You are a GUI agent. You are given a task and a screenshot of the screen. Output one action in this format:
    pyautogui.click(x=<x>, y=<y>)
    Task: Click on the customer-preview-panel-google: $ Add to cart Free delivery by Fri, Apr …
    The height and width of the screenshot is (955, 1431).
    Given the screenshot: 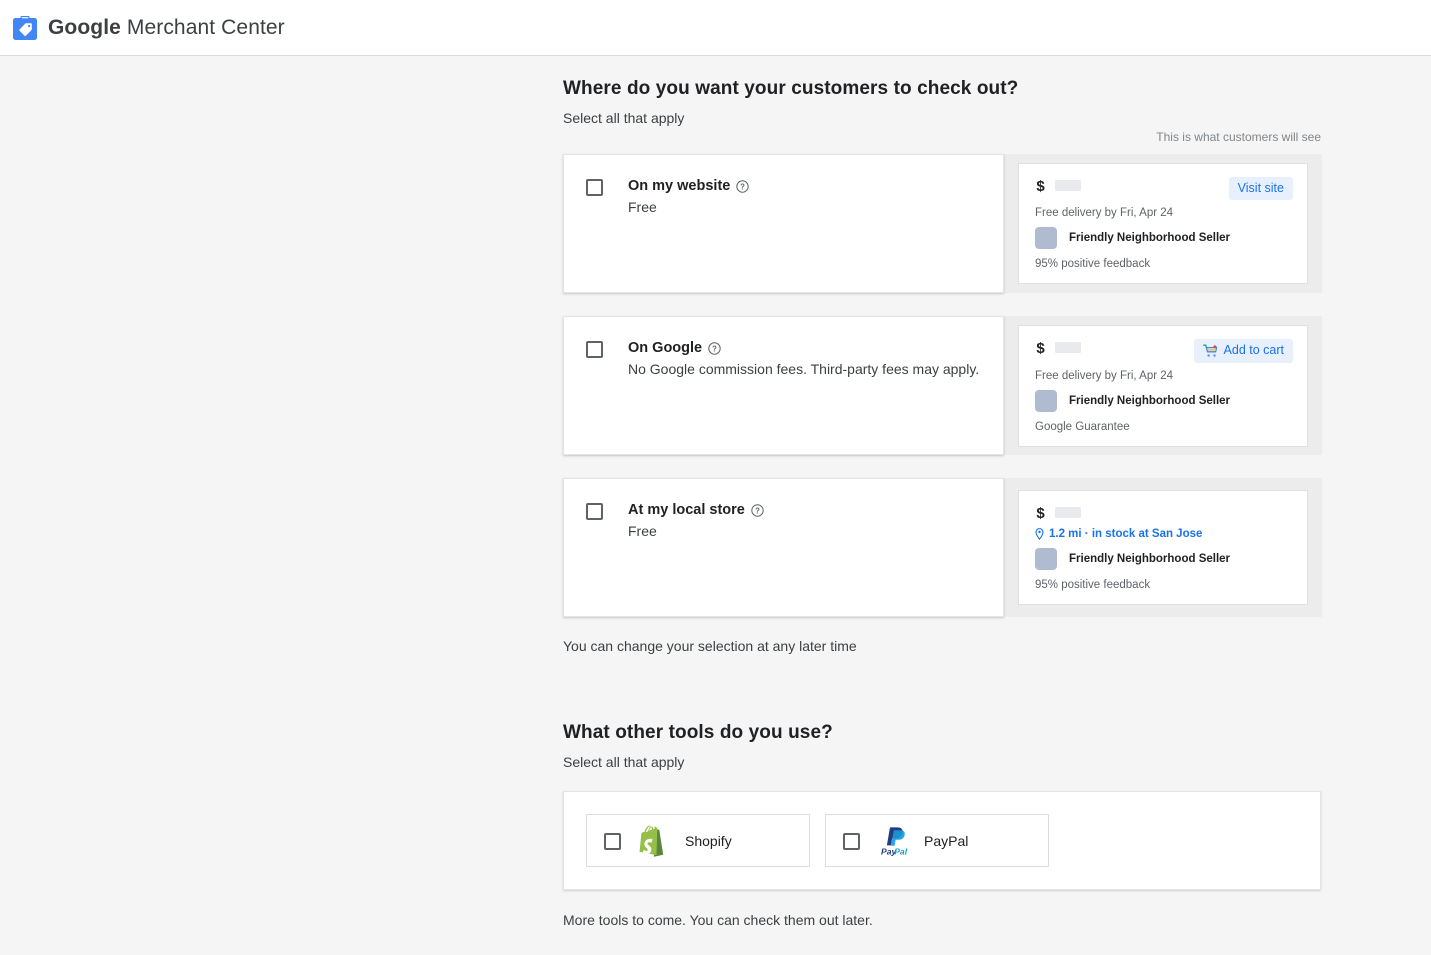 What is the action you would take?
    pyautogui.click(x=1163, y=385)
    